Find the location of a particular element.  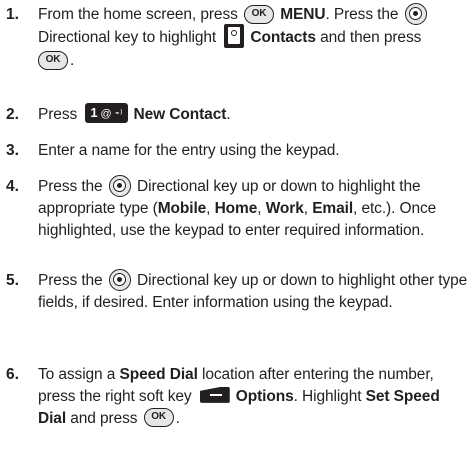

contacts-label: Contacts is located at coordinates (283, 38).